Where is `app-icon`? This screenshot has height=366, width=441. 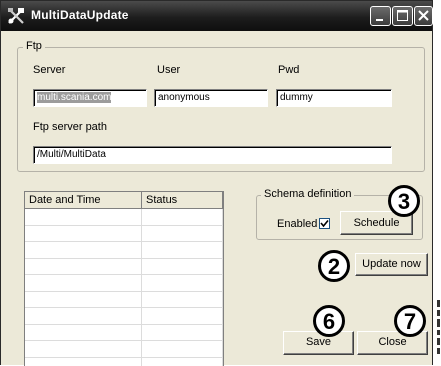 app-icon is located at coordinates (16, 16).